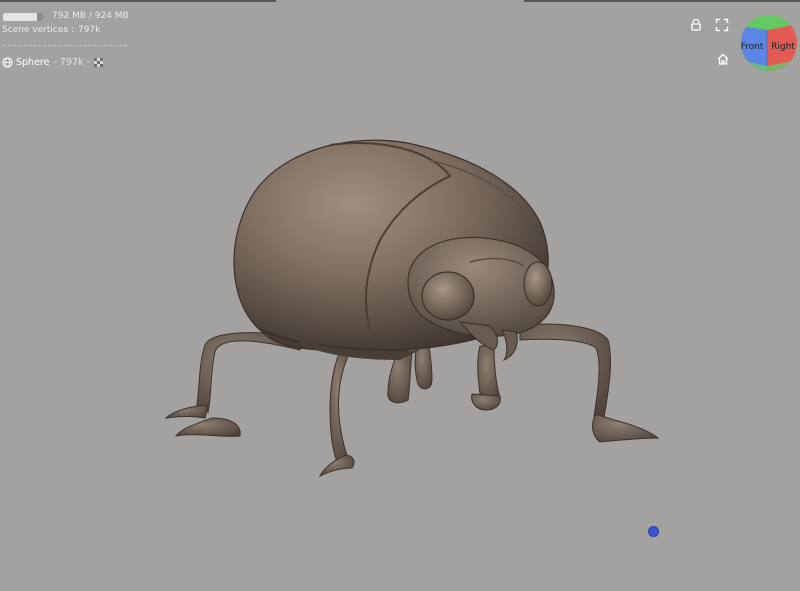 The width and height of the screenshot is (800, 591). Describe the element at coordinates (89, 30) in the screenshot. I see `scene-vertices-value: 797k` at that location.